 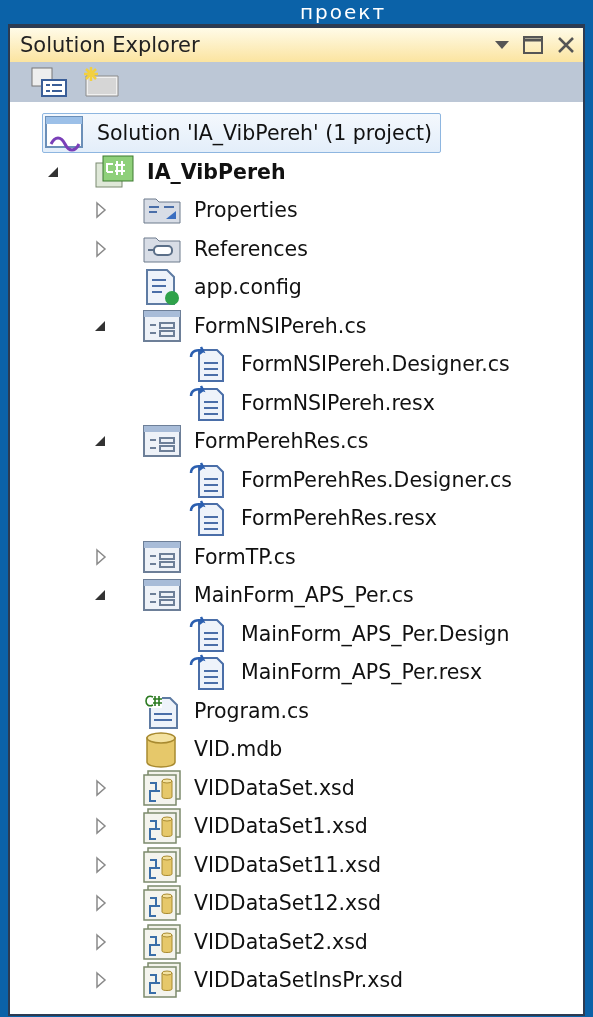 What do you see at coordinates (281, 595) in the screenshot?
I see `tree-item: MainForm_APS_Per.cs` at bounding box center [281, 595].